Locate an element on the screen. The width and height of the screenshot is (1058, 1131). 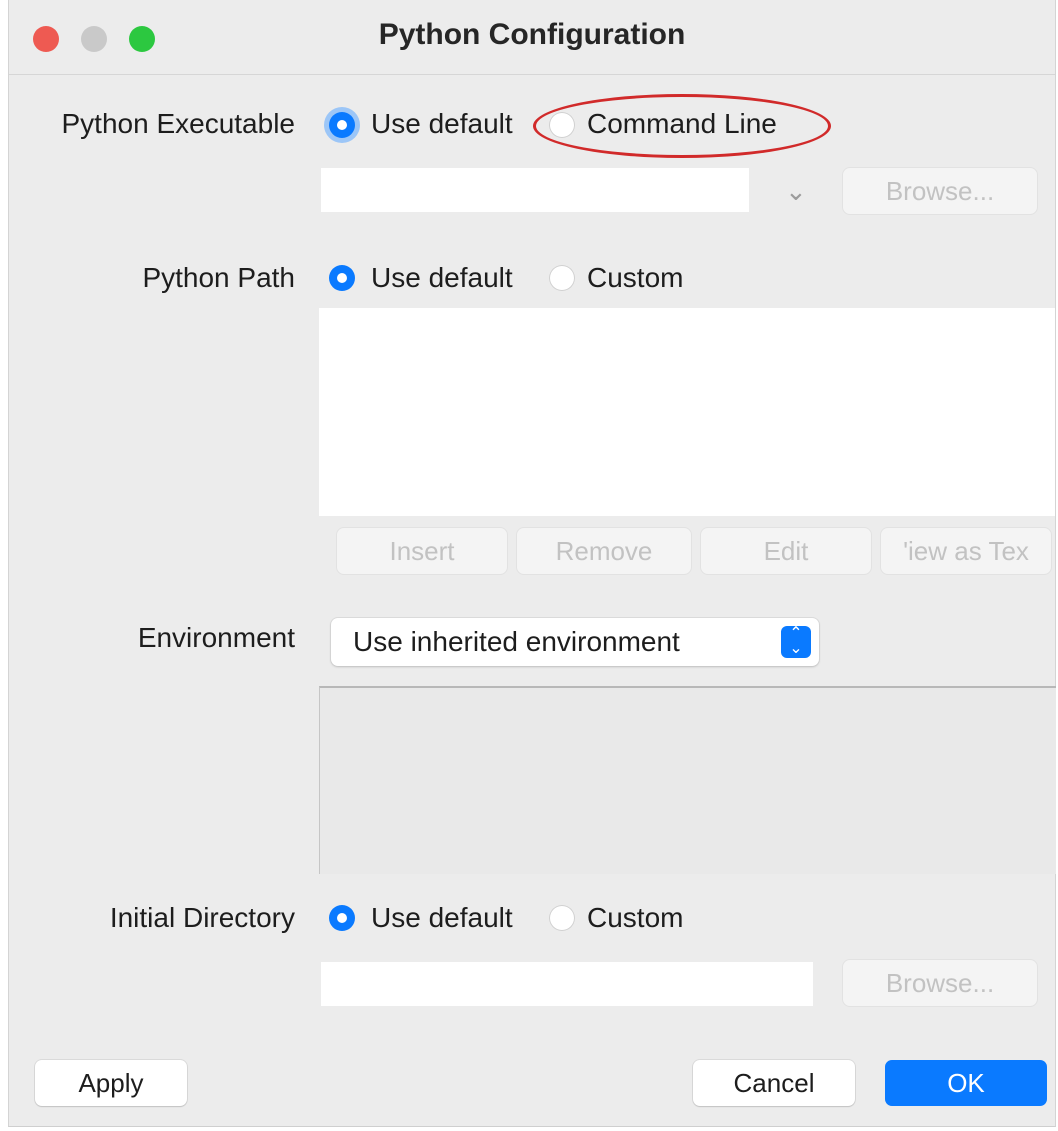
insert-button: Insert is located at coordinates (422, 551).